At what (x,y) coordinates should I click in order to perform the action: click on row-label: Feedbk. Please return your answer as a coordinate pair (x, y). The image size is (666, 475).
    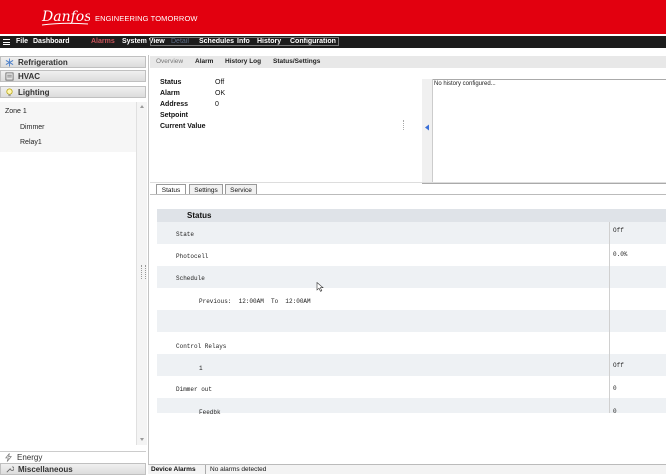
    Looking at the image, I should click on (210, 412).